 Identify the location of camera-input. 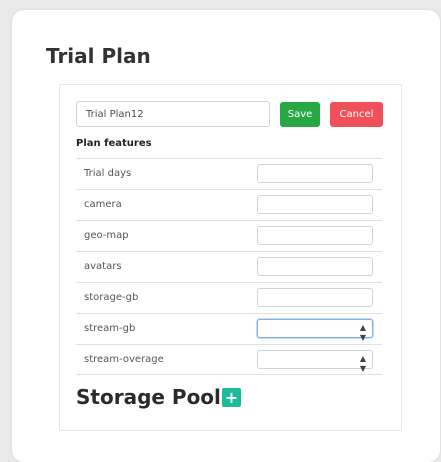
(315, 204).